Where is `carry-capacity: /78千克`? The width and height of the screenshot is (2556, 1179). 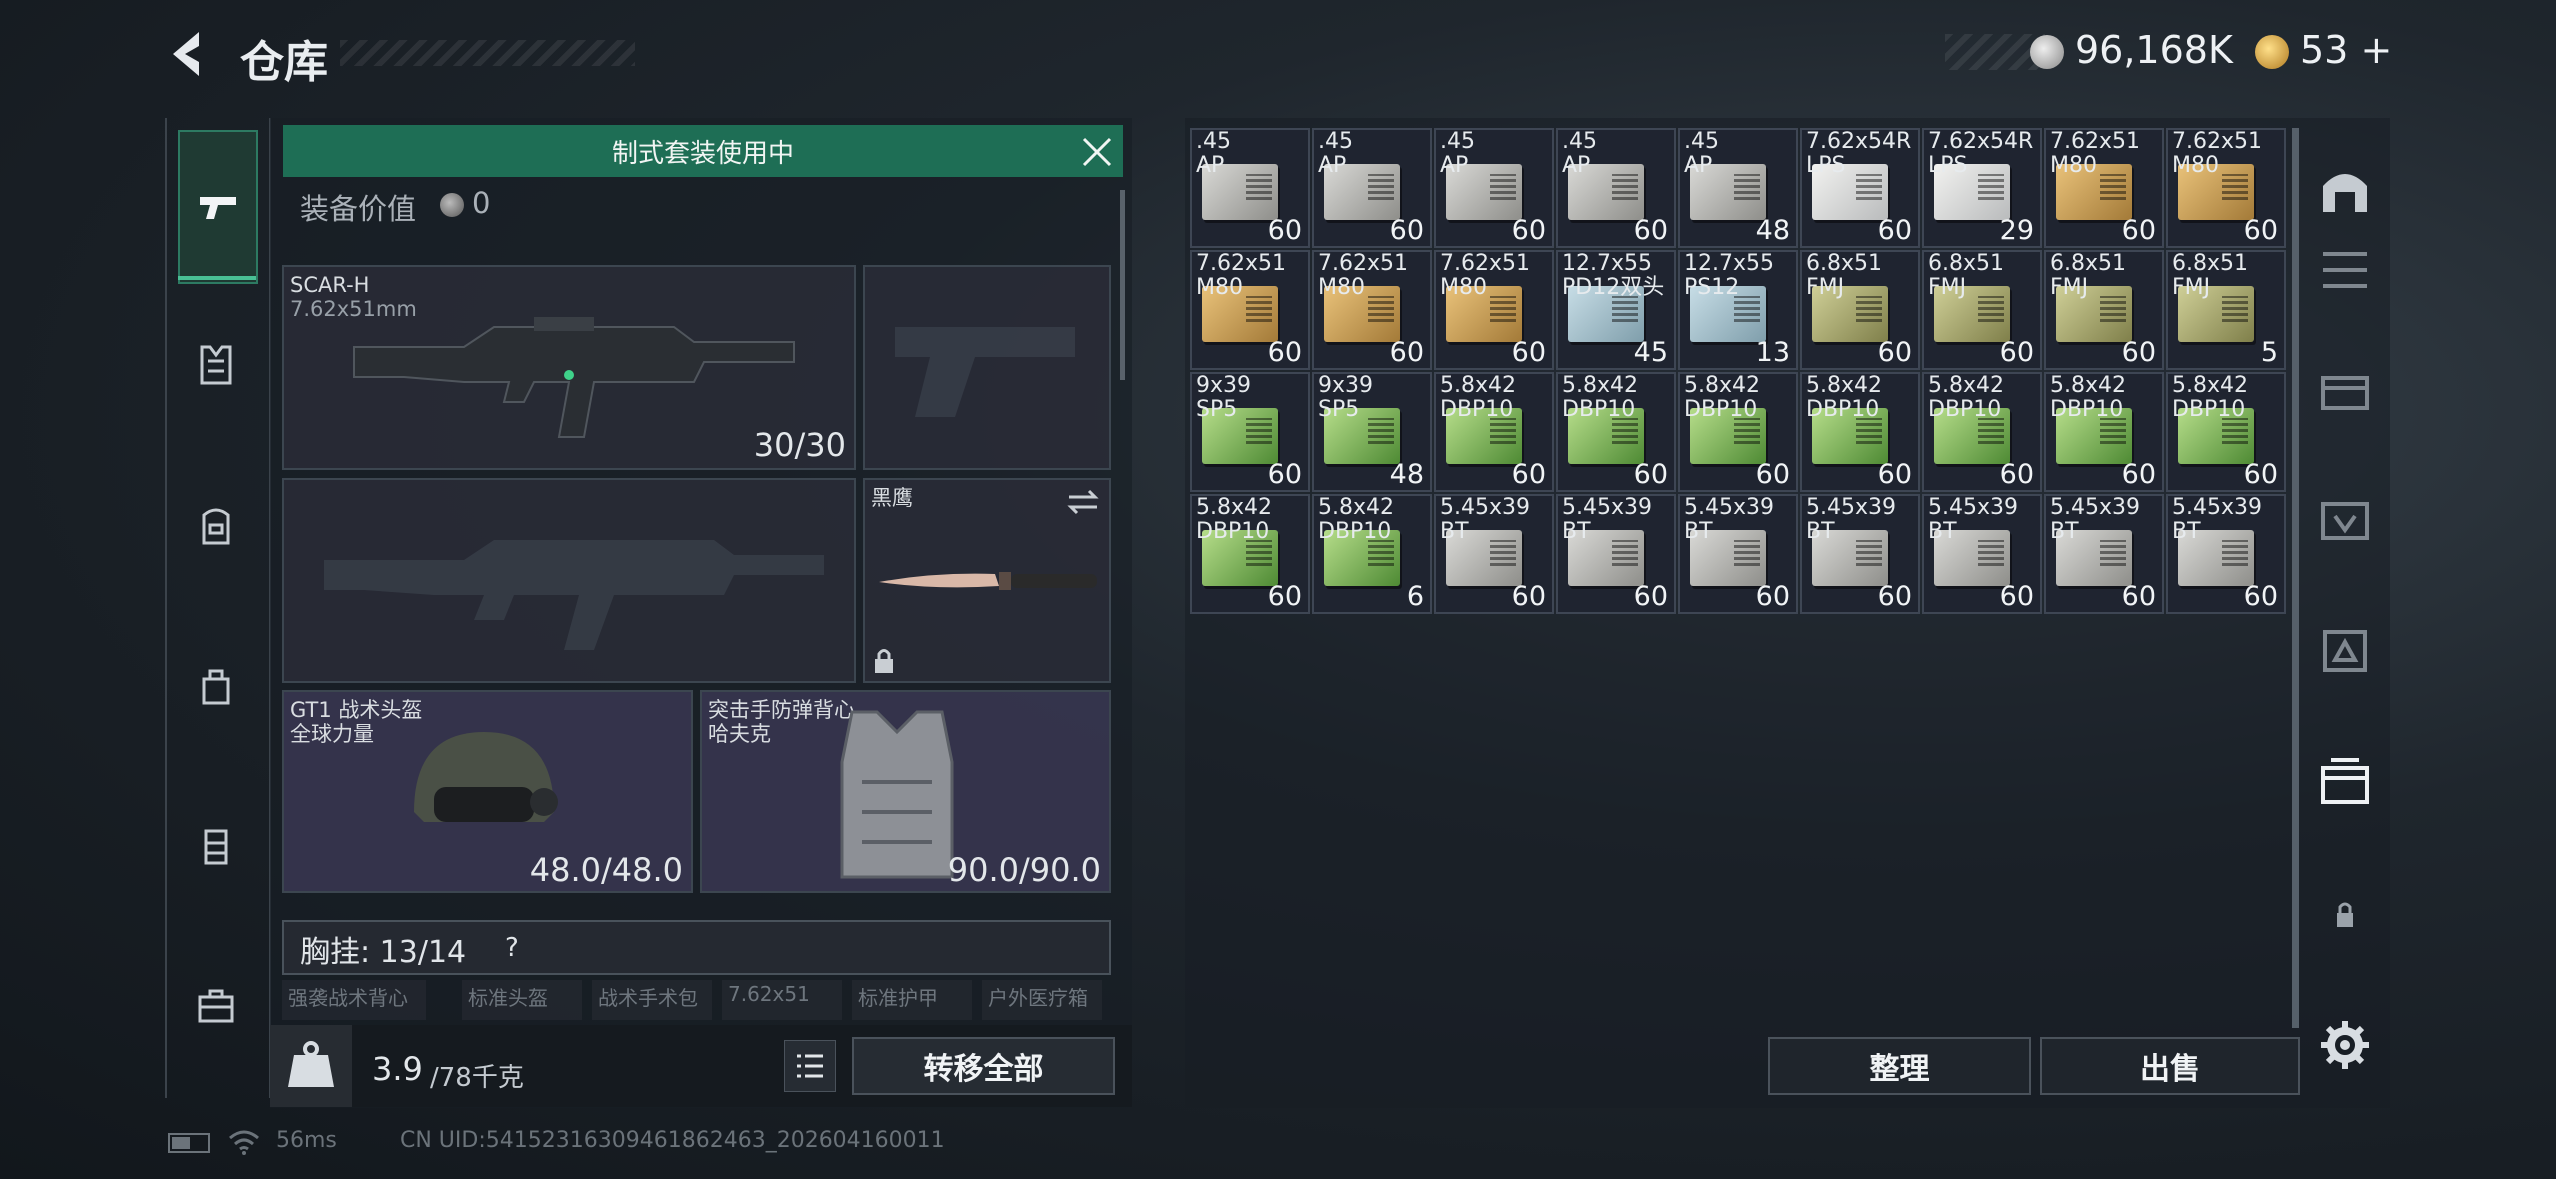 carry-capacity: /78千克 is located at coordinates (477, 1078).